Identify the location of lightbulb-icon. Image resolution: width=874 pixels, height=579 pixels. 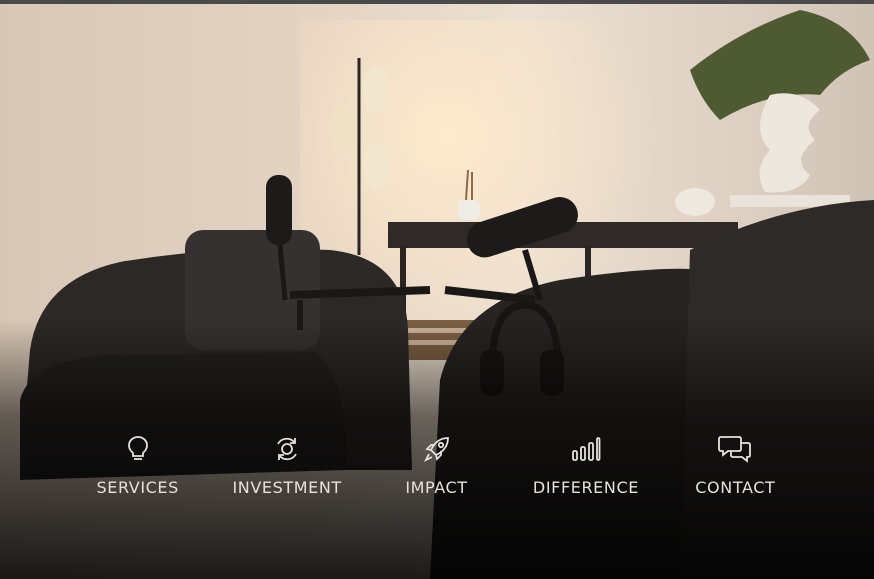
(138, 449).